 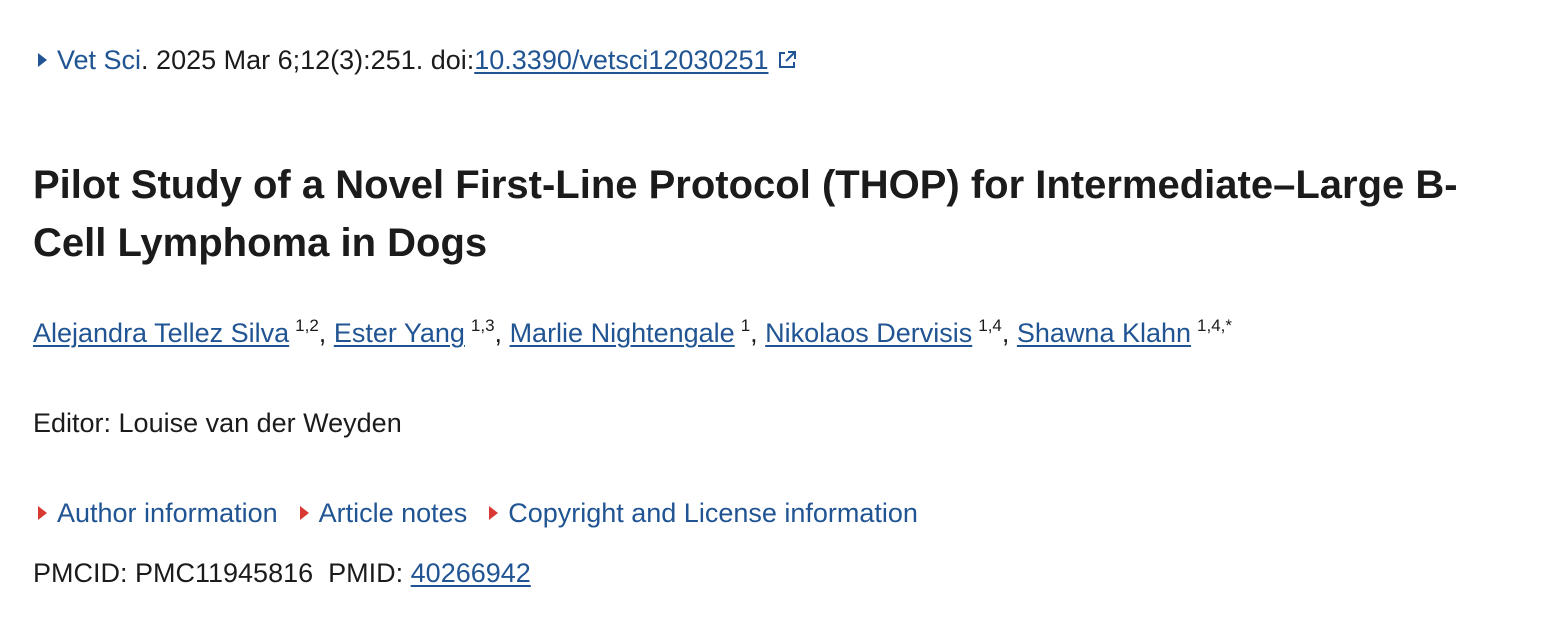 I want to click on author-information-toggle: Author information, so click(x=158, y=513).